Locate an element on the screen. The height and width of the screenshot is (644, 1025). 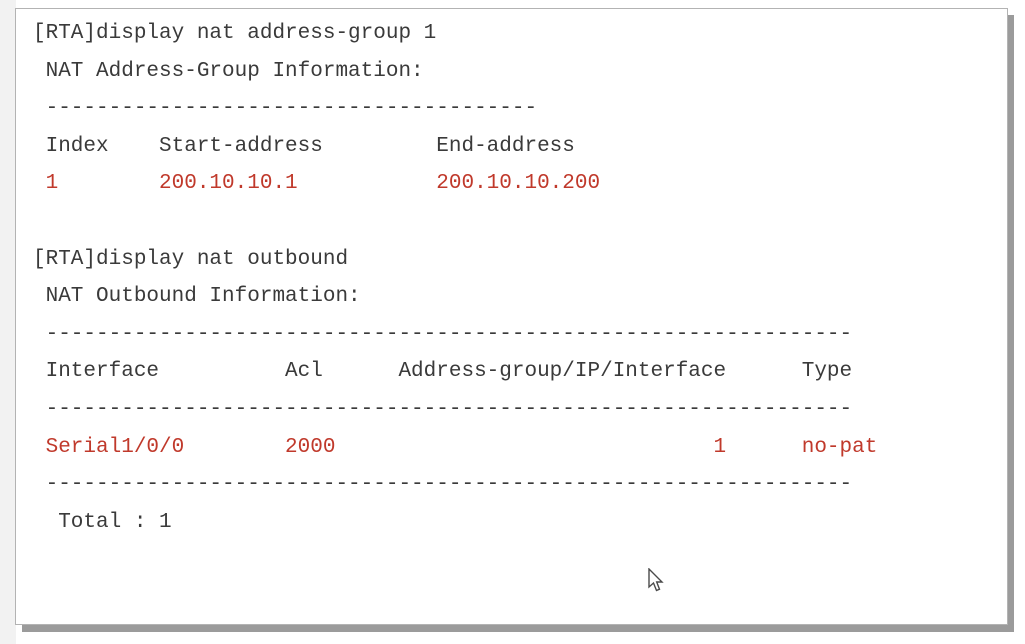
console-line-title: NAT Address-Group Information: is located at coordinates (228, 71).